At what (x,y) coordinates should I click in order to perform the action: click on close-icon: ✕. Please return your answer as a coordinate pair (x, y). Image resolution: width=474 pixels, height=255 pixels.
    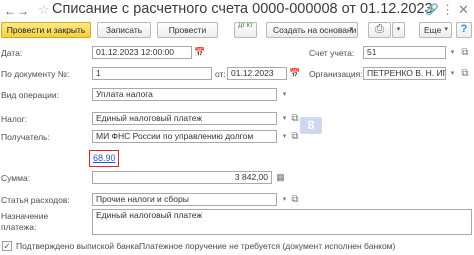
    Looking at the image, I should click on (463, 10).